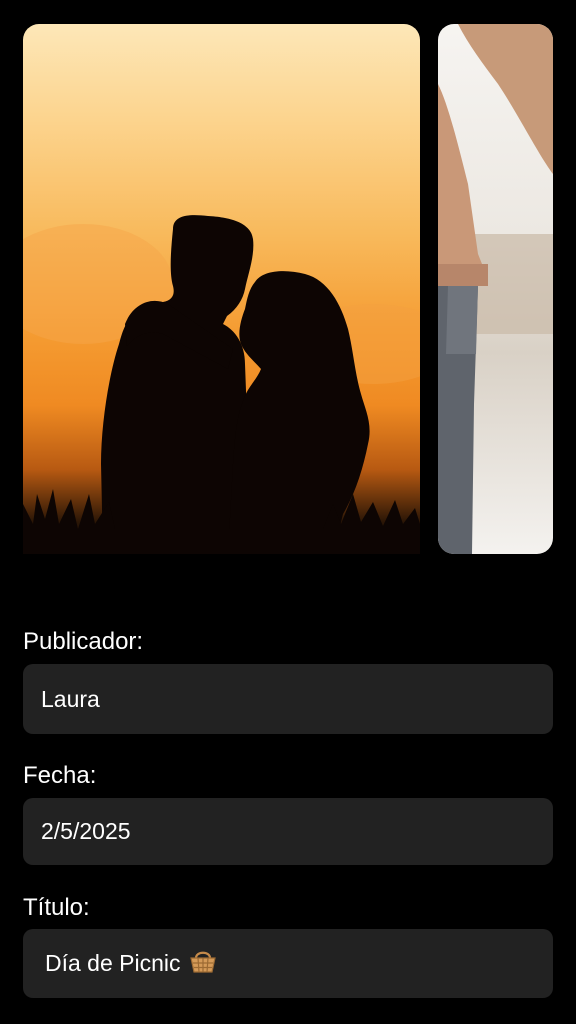 Image resolution: width=576 pixels, height=1024 pixels. I want to click on sweater-jeans-illustration, so click(495, 289).